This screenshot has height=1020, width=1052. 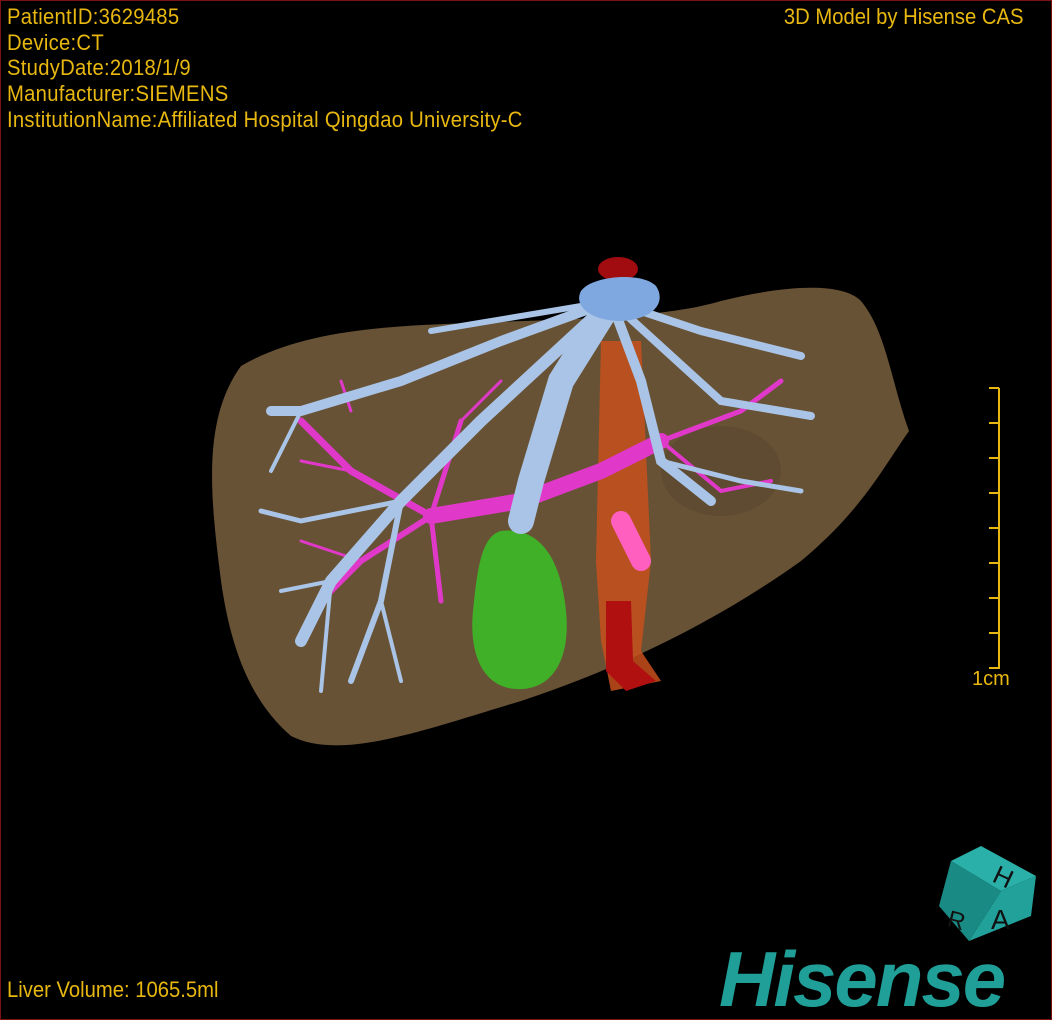 What do you see at coordinates (93, 16) in the screenshot?
I see `patient-id: PatientID:3629485` at bounding box center [93, 16].